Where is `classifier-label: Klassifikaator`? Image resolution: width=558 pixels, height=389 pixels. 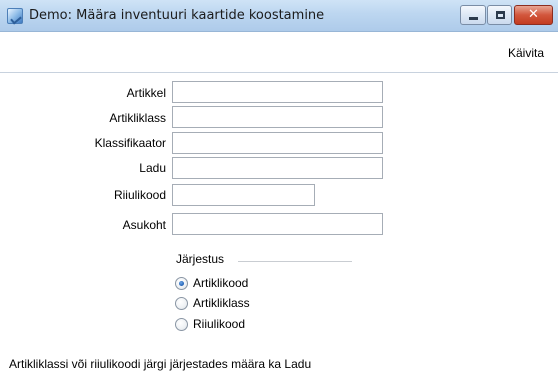
classifier-label: Klassifikaator is located at coordinates (130, 143).